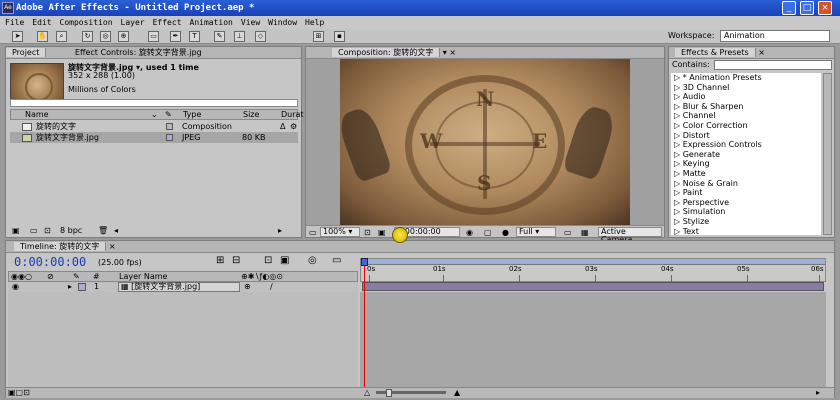 The image size is (840, 400). Describe the element at coordinates (389, 393) in the screenshot. I see `timeline-zoom-knob` at that location.